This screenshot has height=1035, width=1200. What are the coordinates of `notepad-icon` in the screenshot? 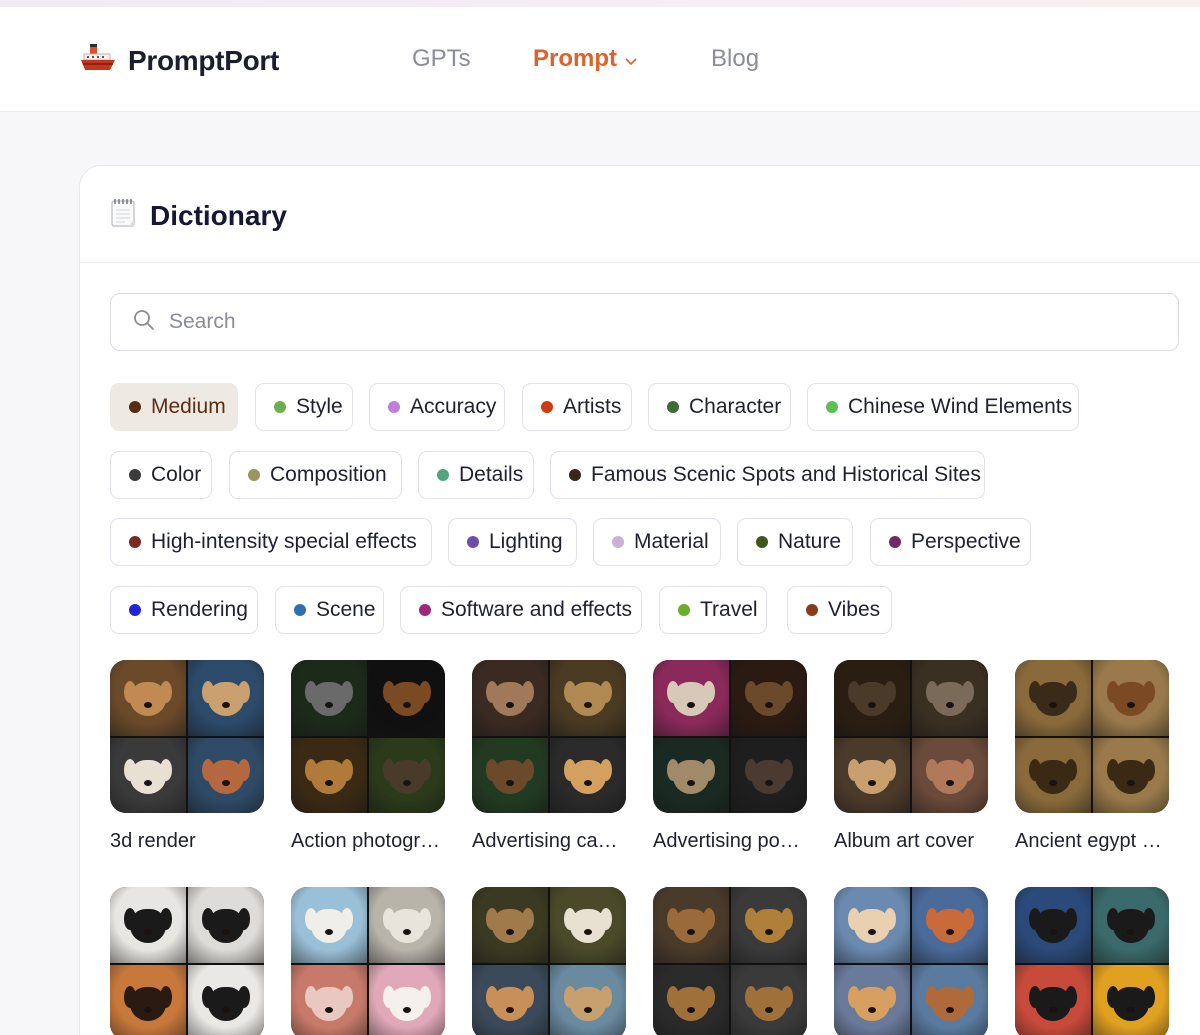 It's located at (124, 215).